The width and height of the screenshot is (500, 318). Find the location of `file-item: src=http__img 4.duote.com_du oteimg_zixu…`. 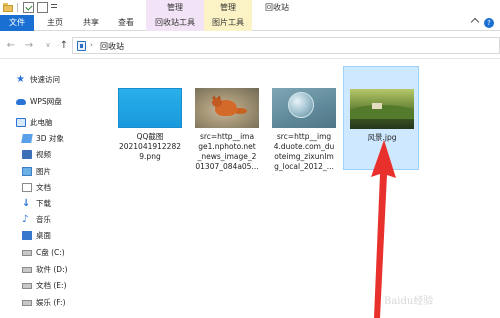

file-item: src=http__img 4.duote.com_du oteimg_zixu… is located at coordinates (304, 118).